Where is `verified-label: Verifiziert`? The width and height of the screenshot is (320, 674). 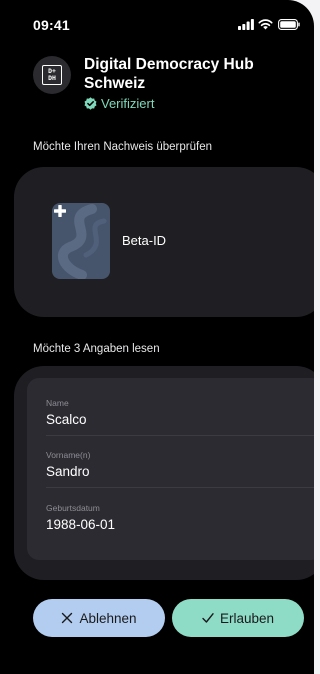 verified-label: Verifiziert is located at coordinates (128, 103).